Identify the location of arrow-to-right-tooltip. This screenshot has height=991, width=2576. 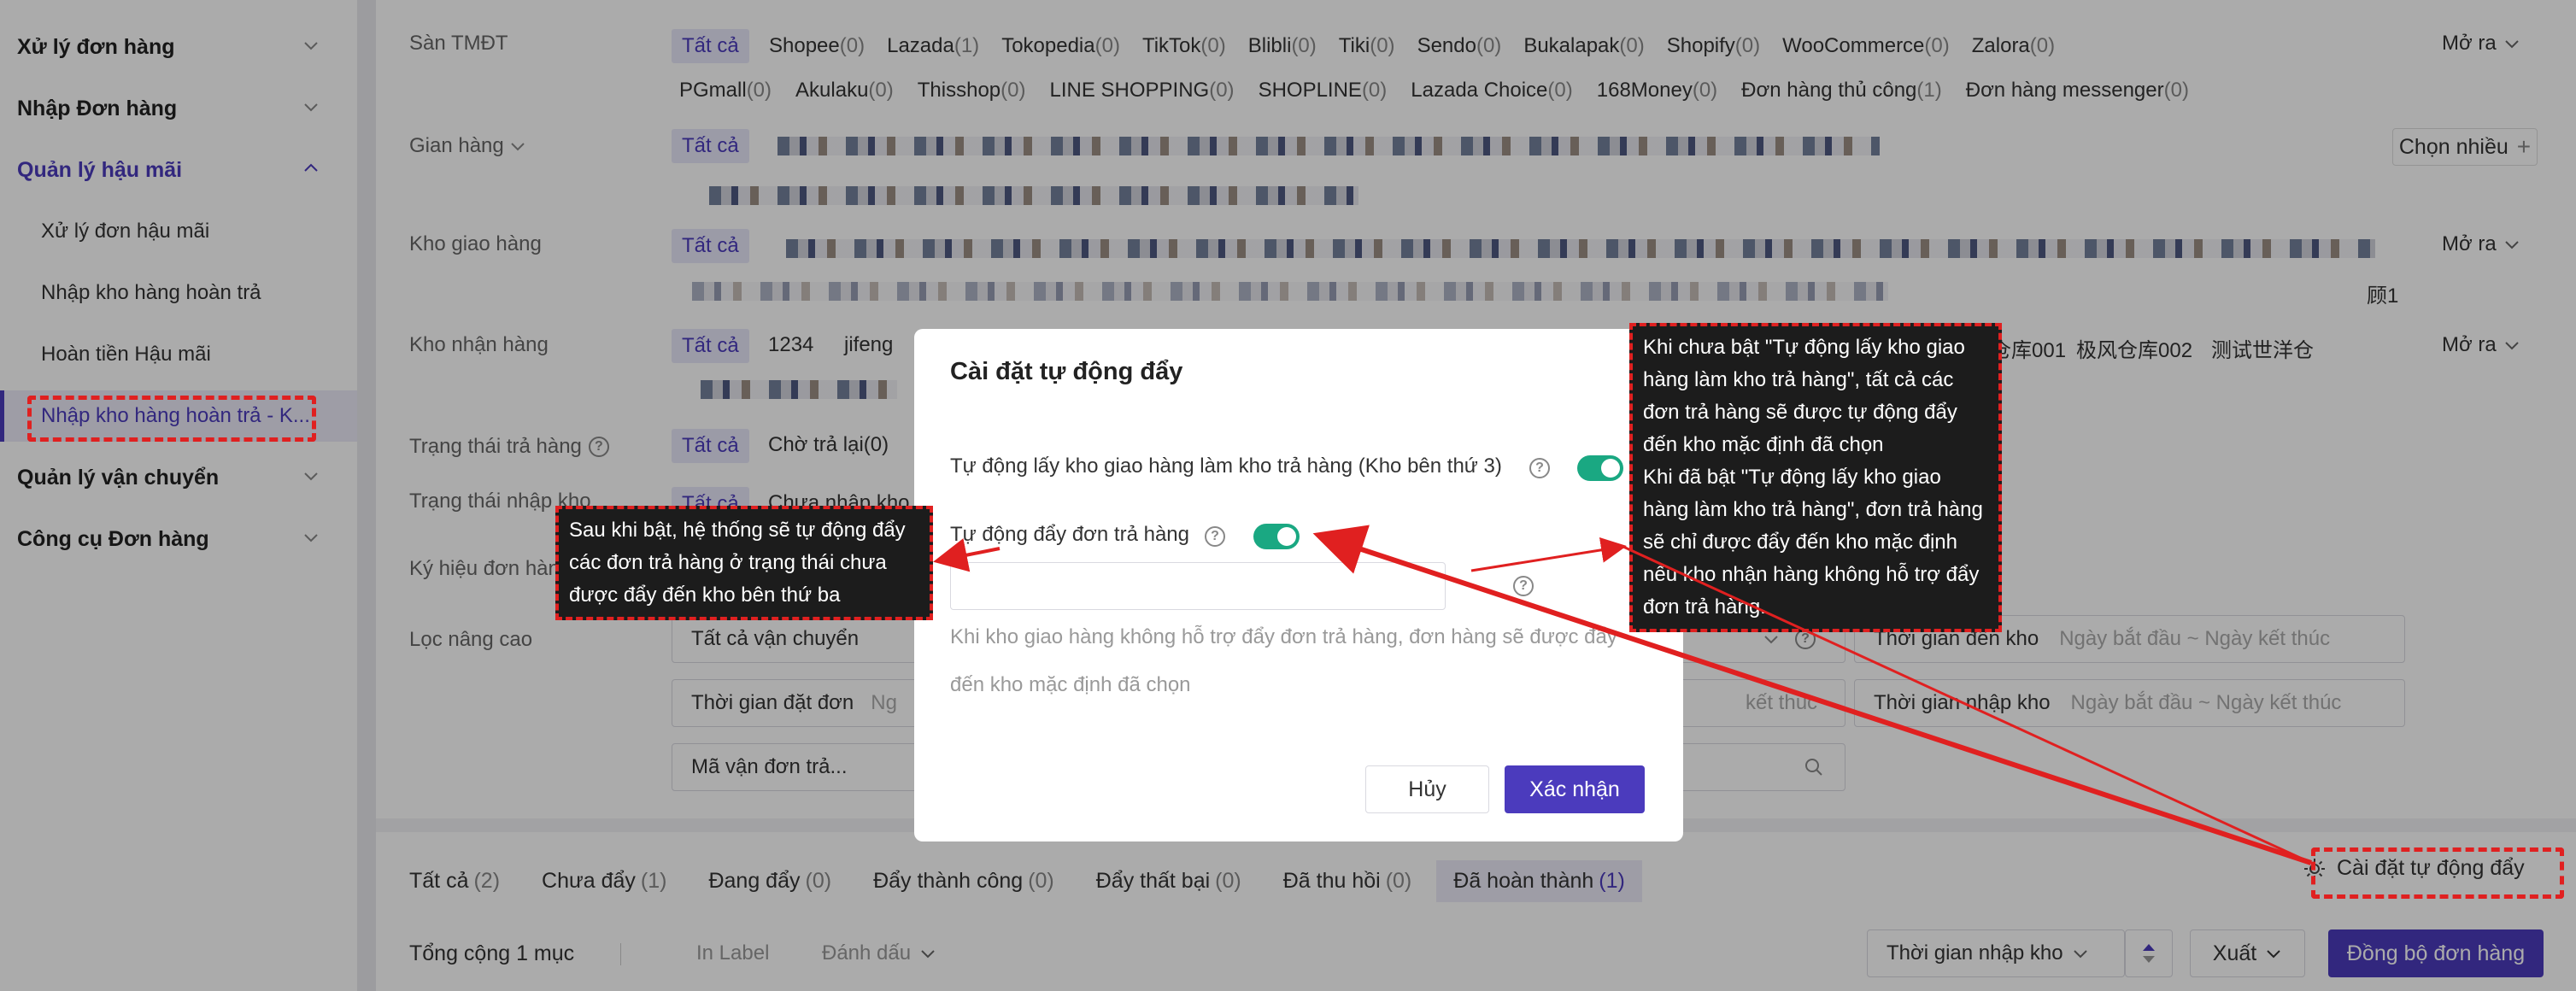
(1548, 554).